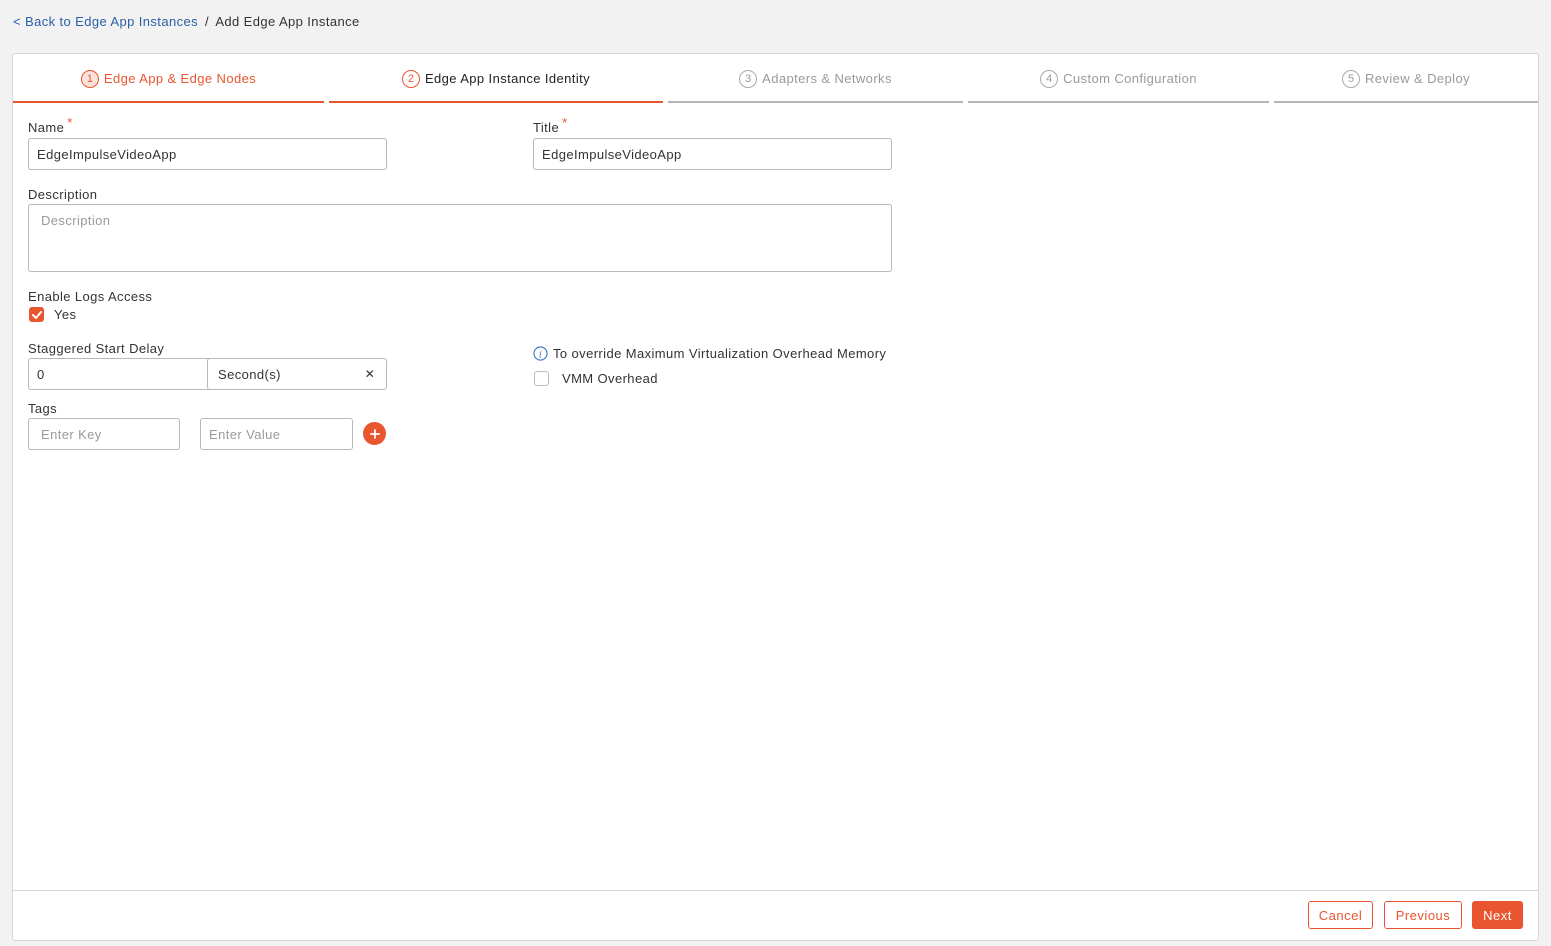  I want to click on step-custom-configuration: 4 Custom Configuration, so click(1118, 78).